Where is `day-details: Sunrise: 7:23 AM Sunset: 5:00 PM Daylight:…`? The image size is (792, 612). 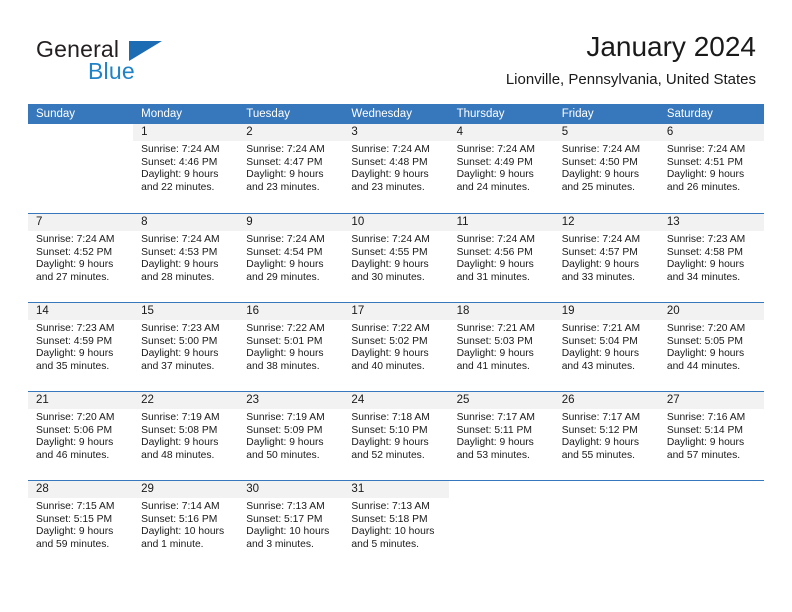 day-details: Sunrise: 7:23 AM Sunset: 5:00 PM Daylight:… is located at coordinates (185, 346).